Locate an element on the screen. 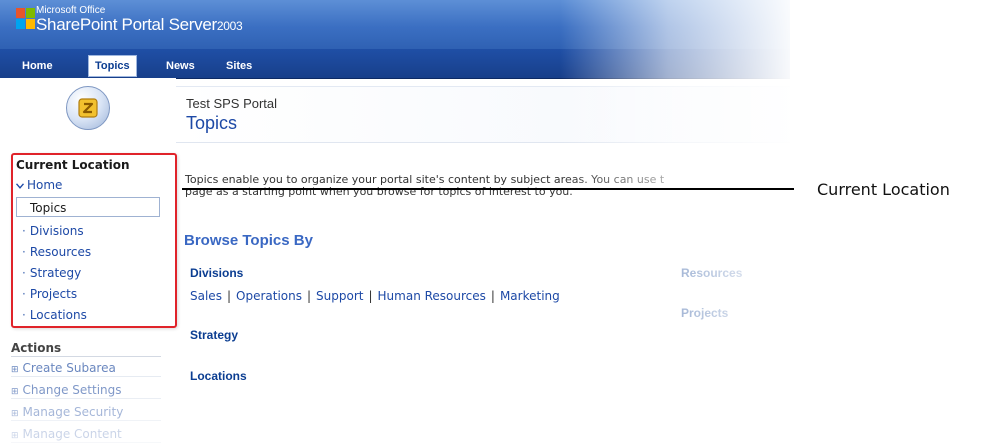  product-name: SharePoint Portal Server2003 is located at coordinates (139, 25).